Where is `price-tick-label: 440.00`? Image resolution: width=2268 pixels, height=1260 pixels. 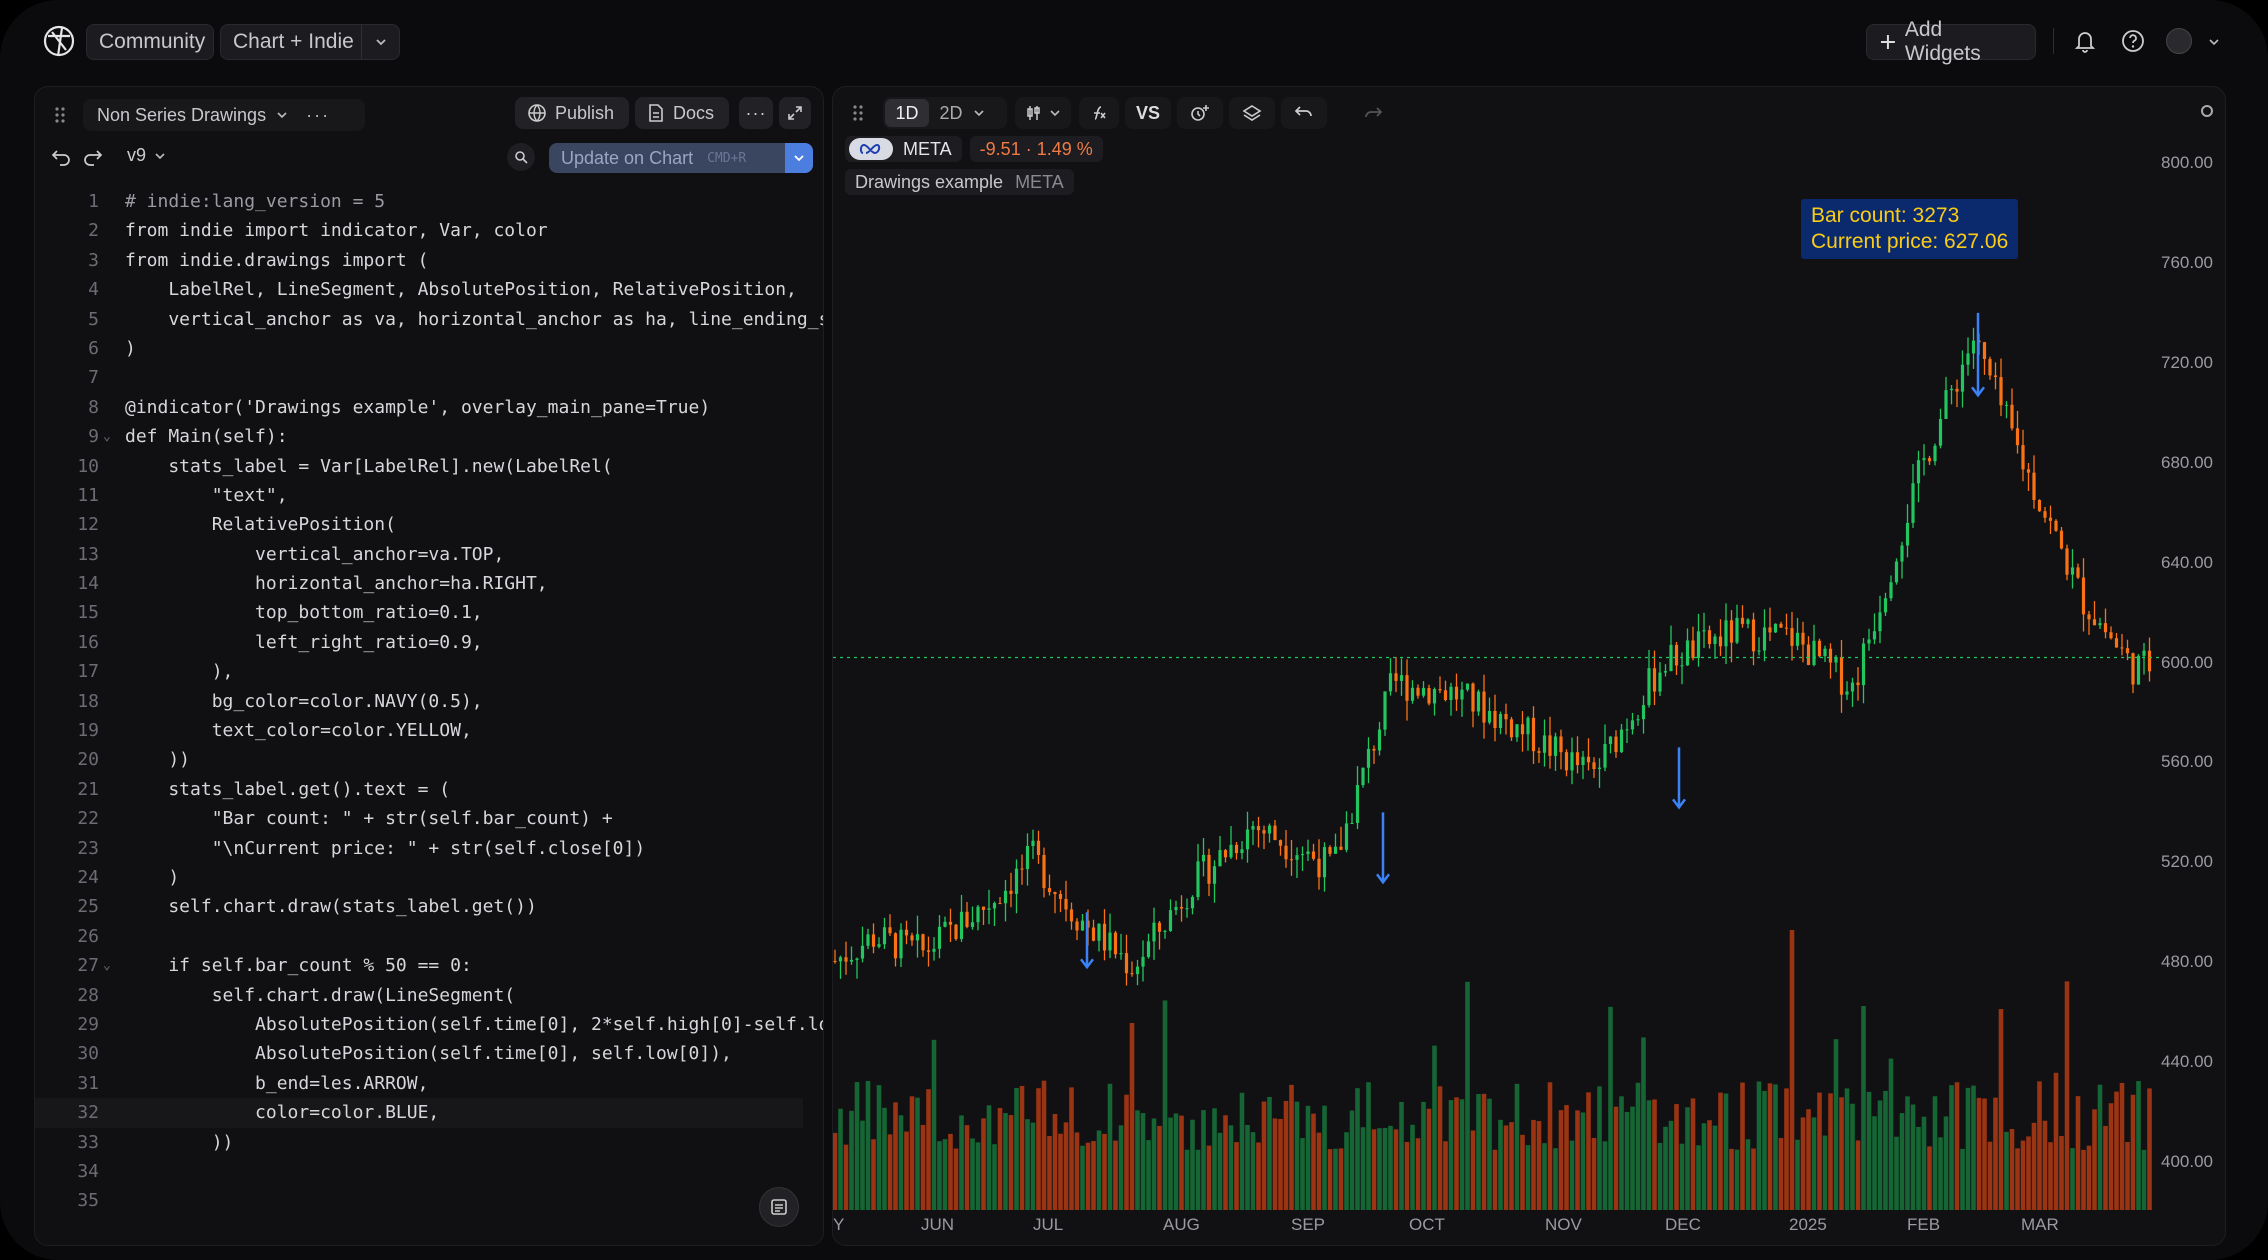 price-tick-label: 440.00 is located at coordinates (2187, 1062).